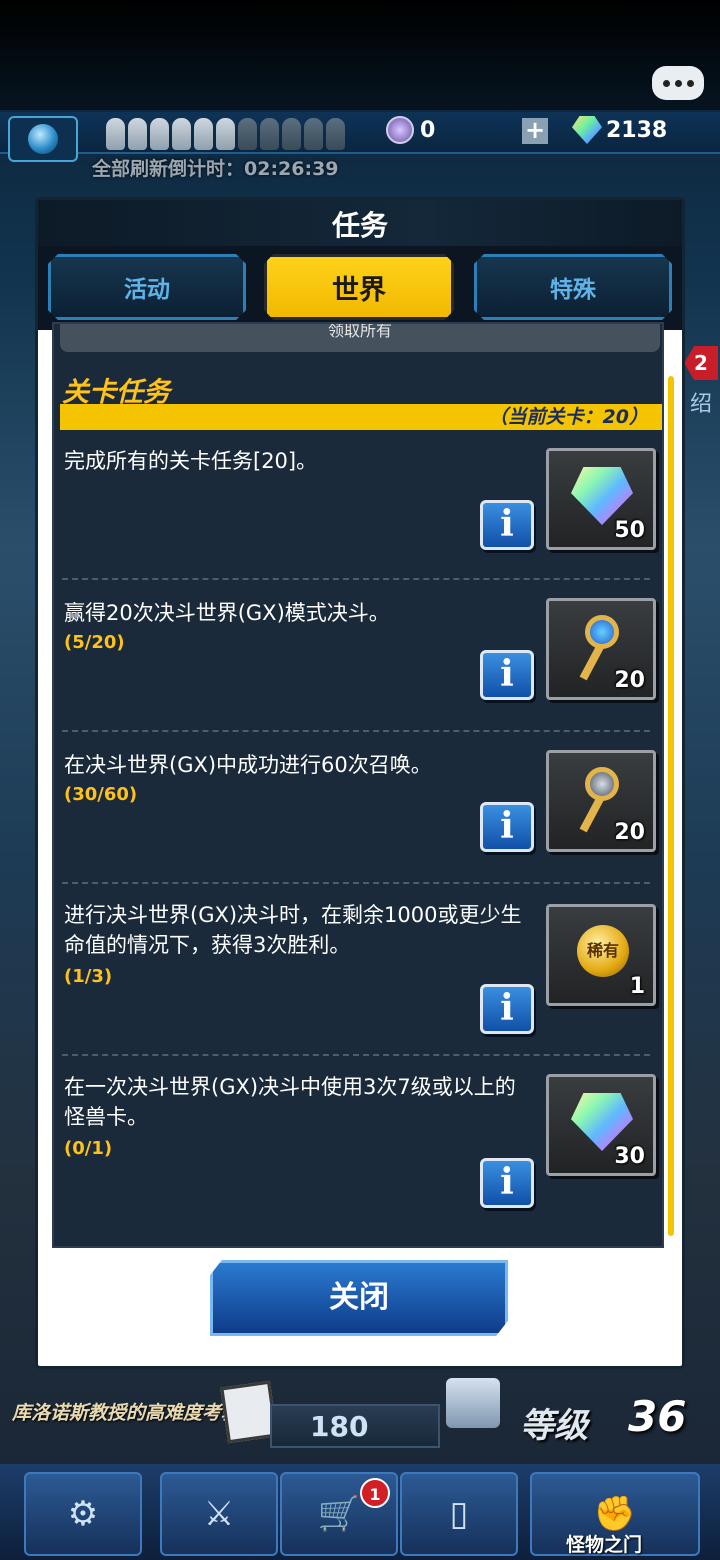 This screenshot has width=720, height=1560. I want to click on mission-progress: (1/3), so click(88, 976).